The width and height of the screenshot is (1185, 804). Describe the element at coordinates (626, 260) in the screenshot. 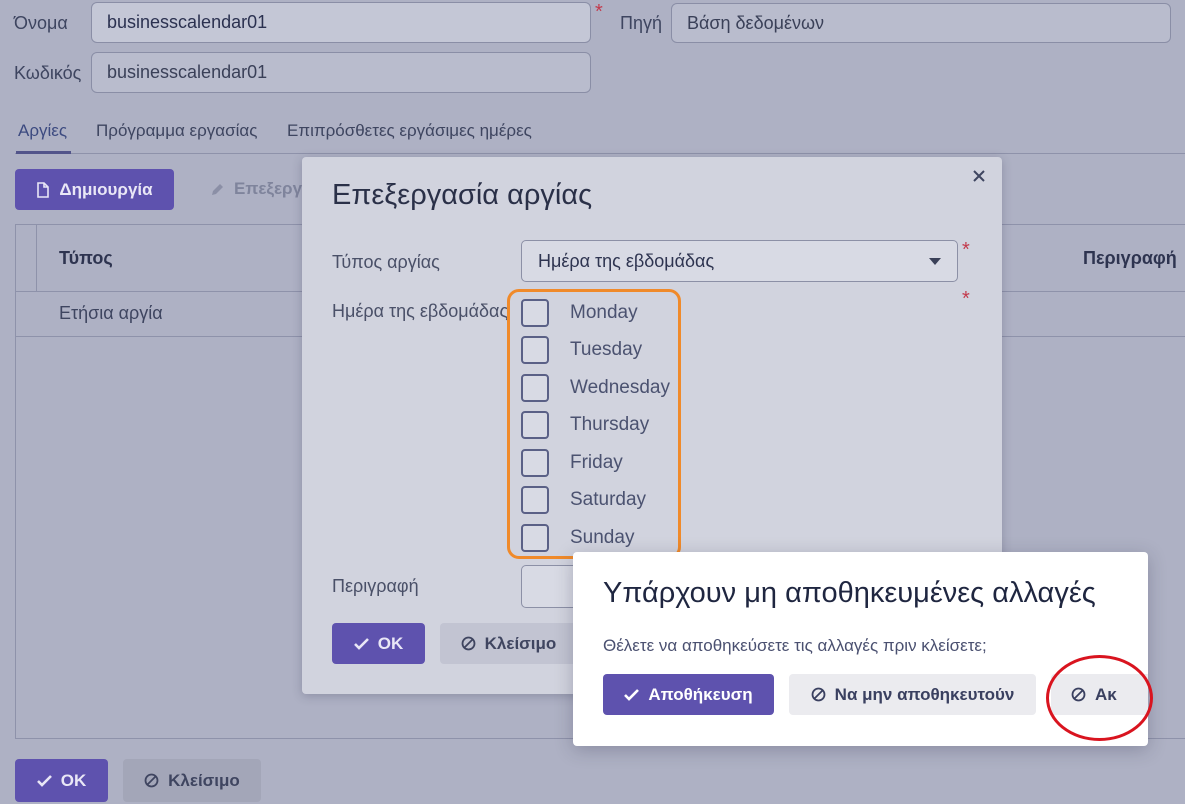

I see `holiday-type-value: Ημέρα της εβδομάδας` at that location.